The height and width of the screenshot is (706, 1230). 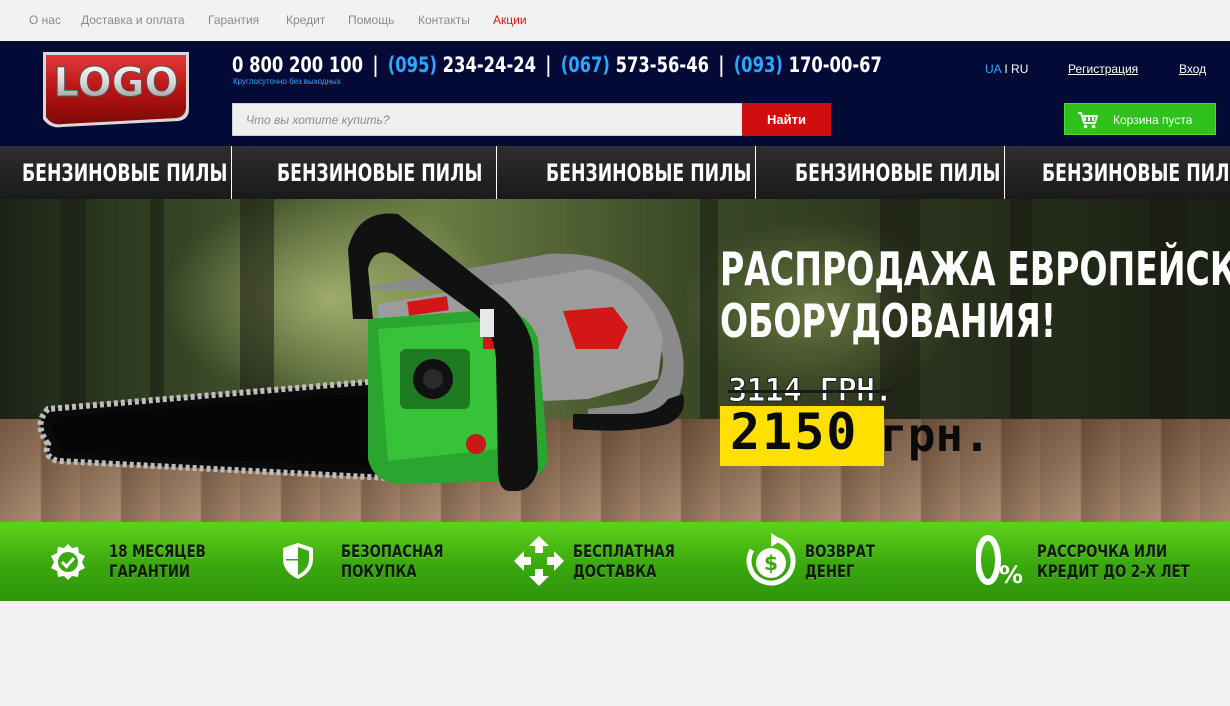 What do you see at coordinates (379, 572) in the screenshot?
I see `feature-line2: ПОКУПКА` at bounding box center [379, 572].